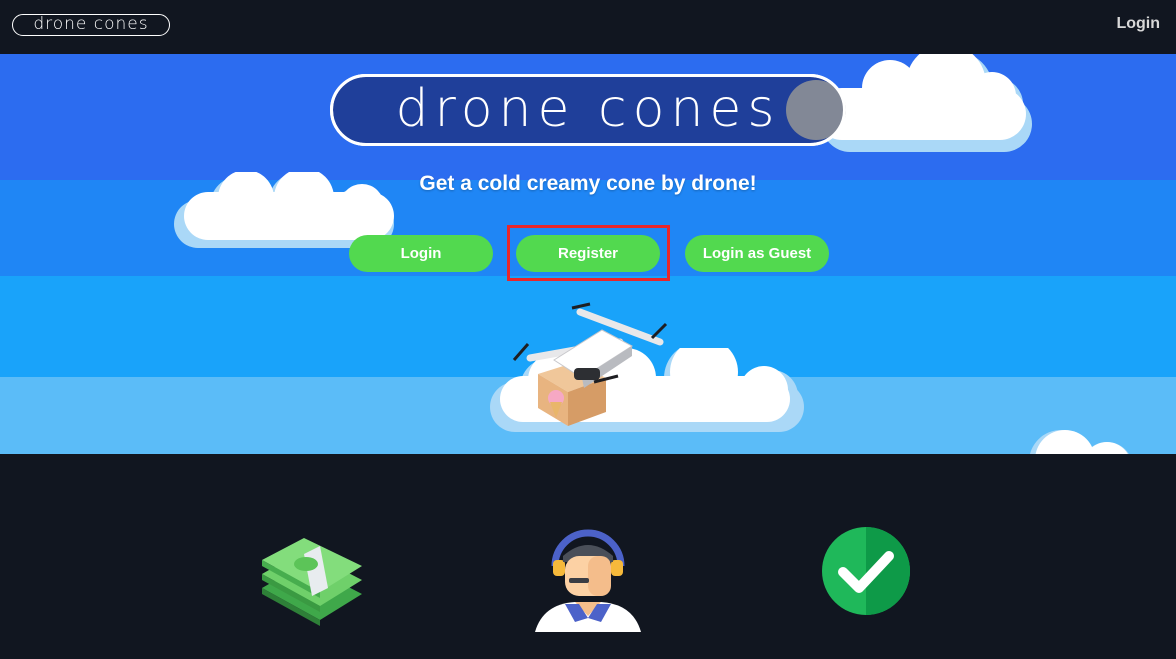 The height and width of the screenshot is (659, 1176). I want to click on support-agent-icon, so click(588, 580).